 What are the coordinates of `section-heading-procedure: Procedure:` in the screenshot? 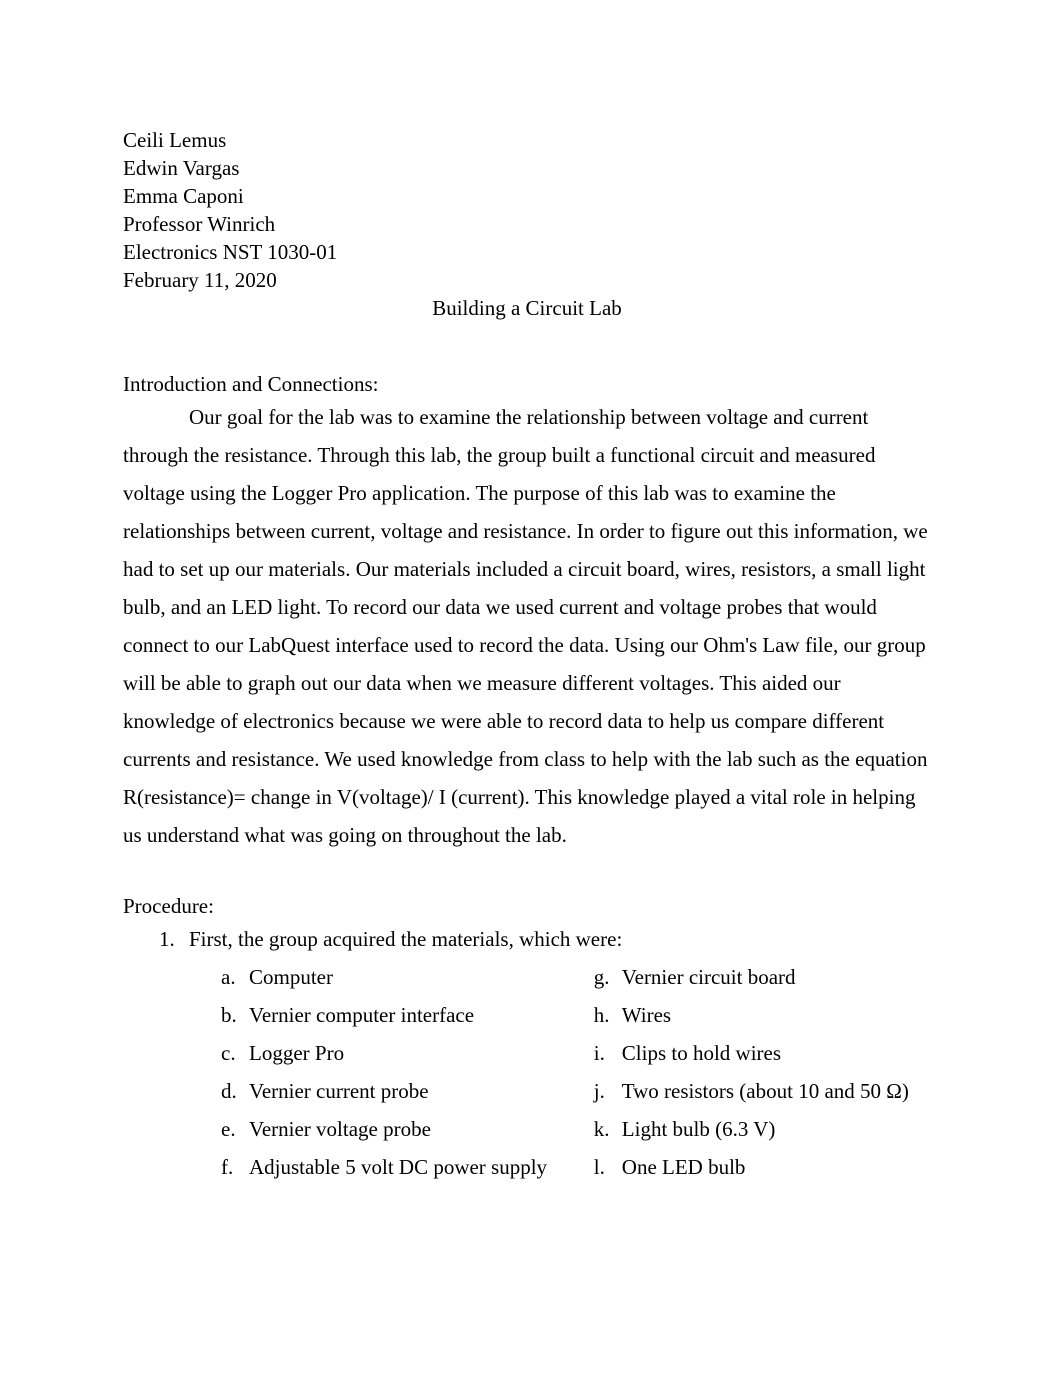 It's located at (168, 906).